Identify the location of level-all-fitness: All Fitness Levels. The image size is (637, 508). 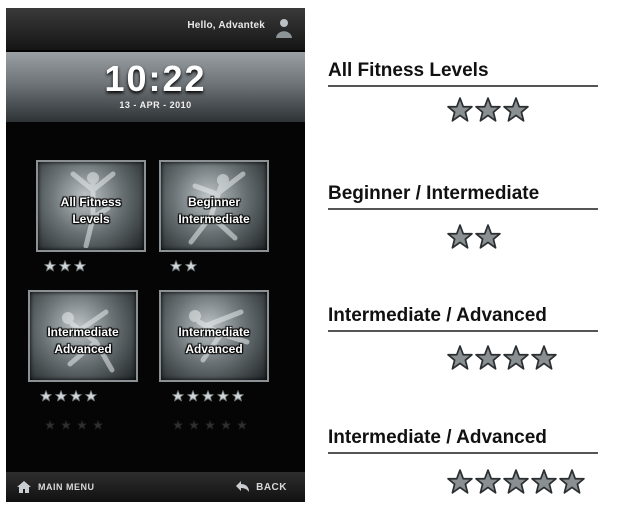
(465, 73).